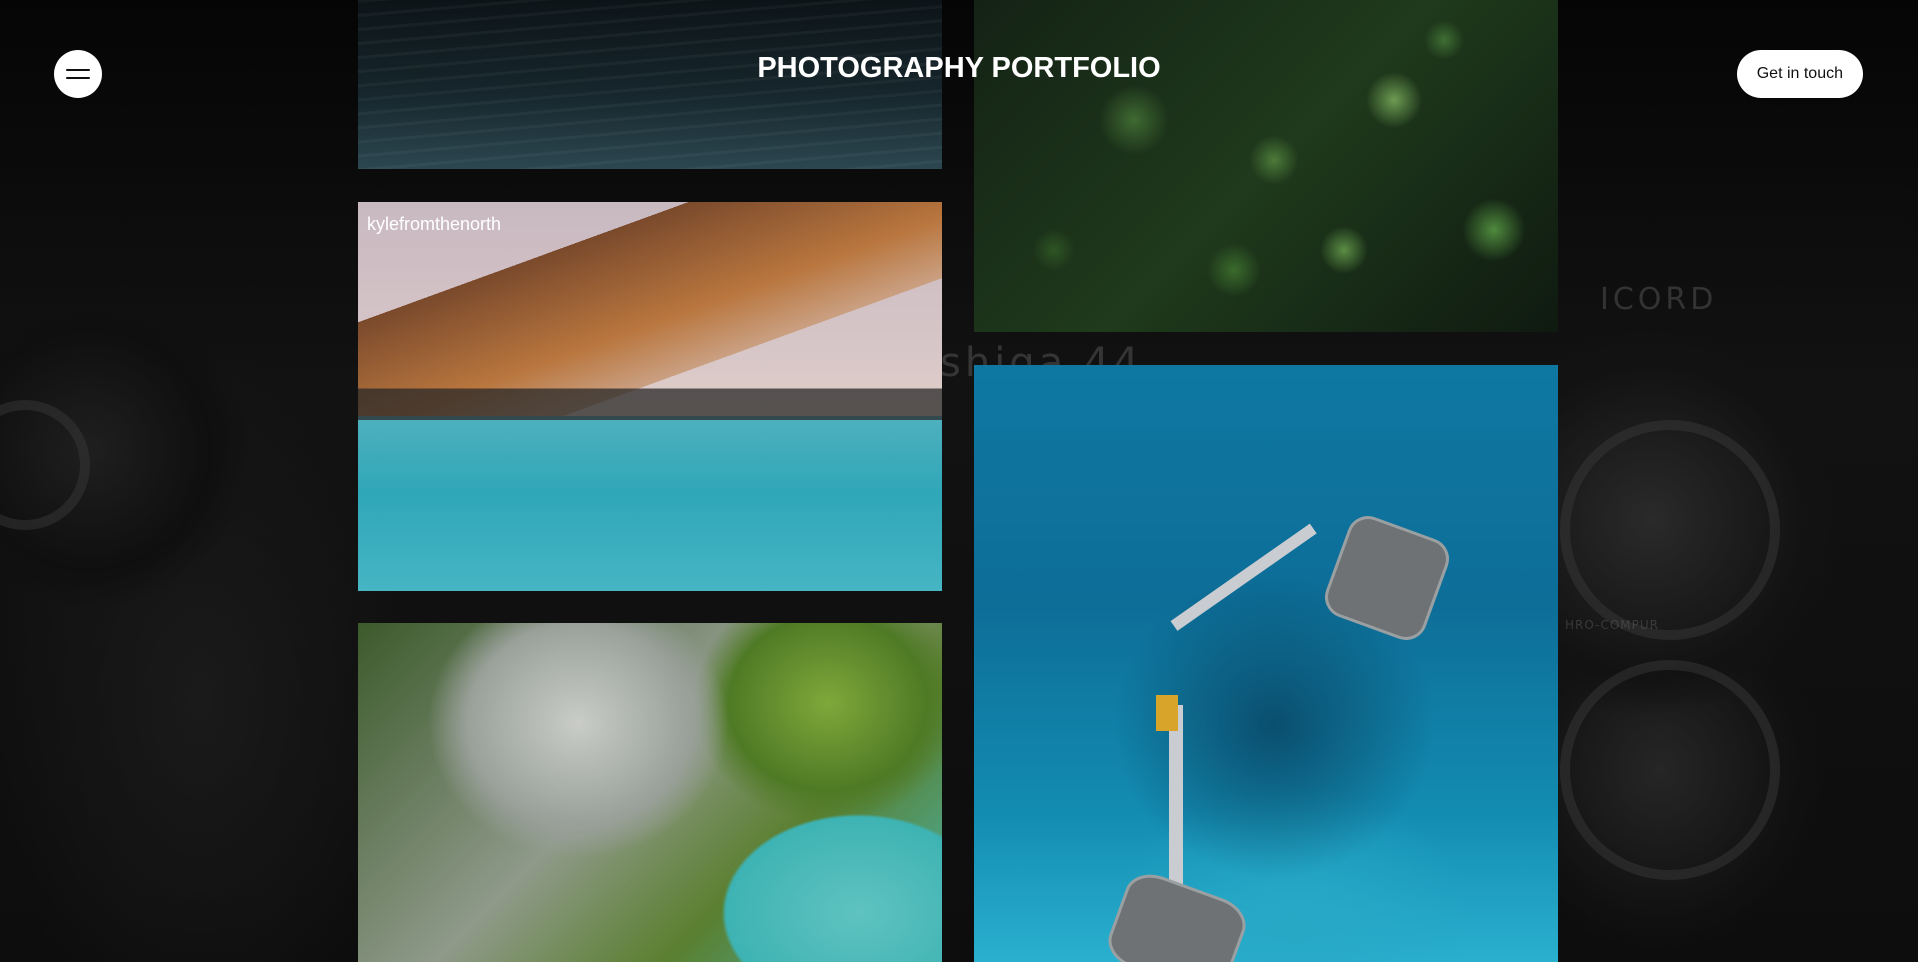 The image size is (1918, 962). I want to click on gallery-photo-lake, so click(650, 792).